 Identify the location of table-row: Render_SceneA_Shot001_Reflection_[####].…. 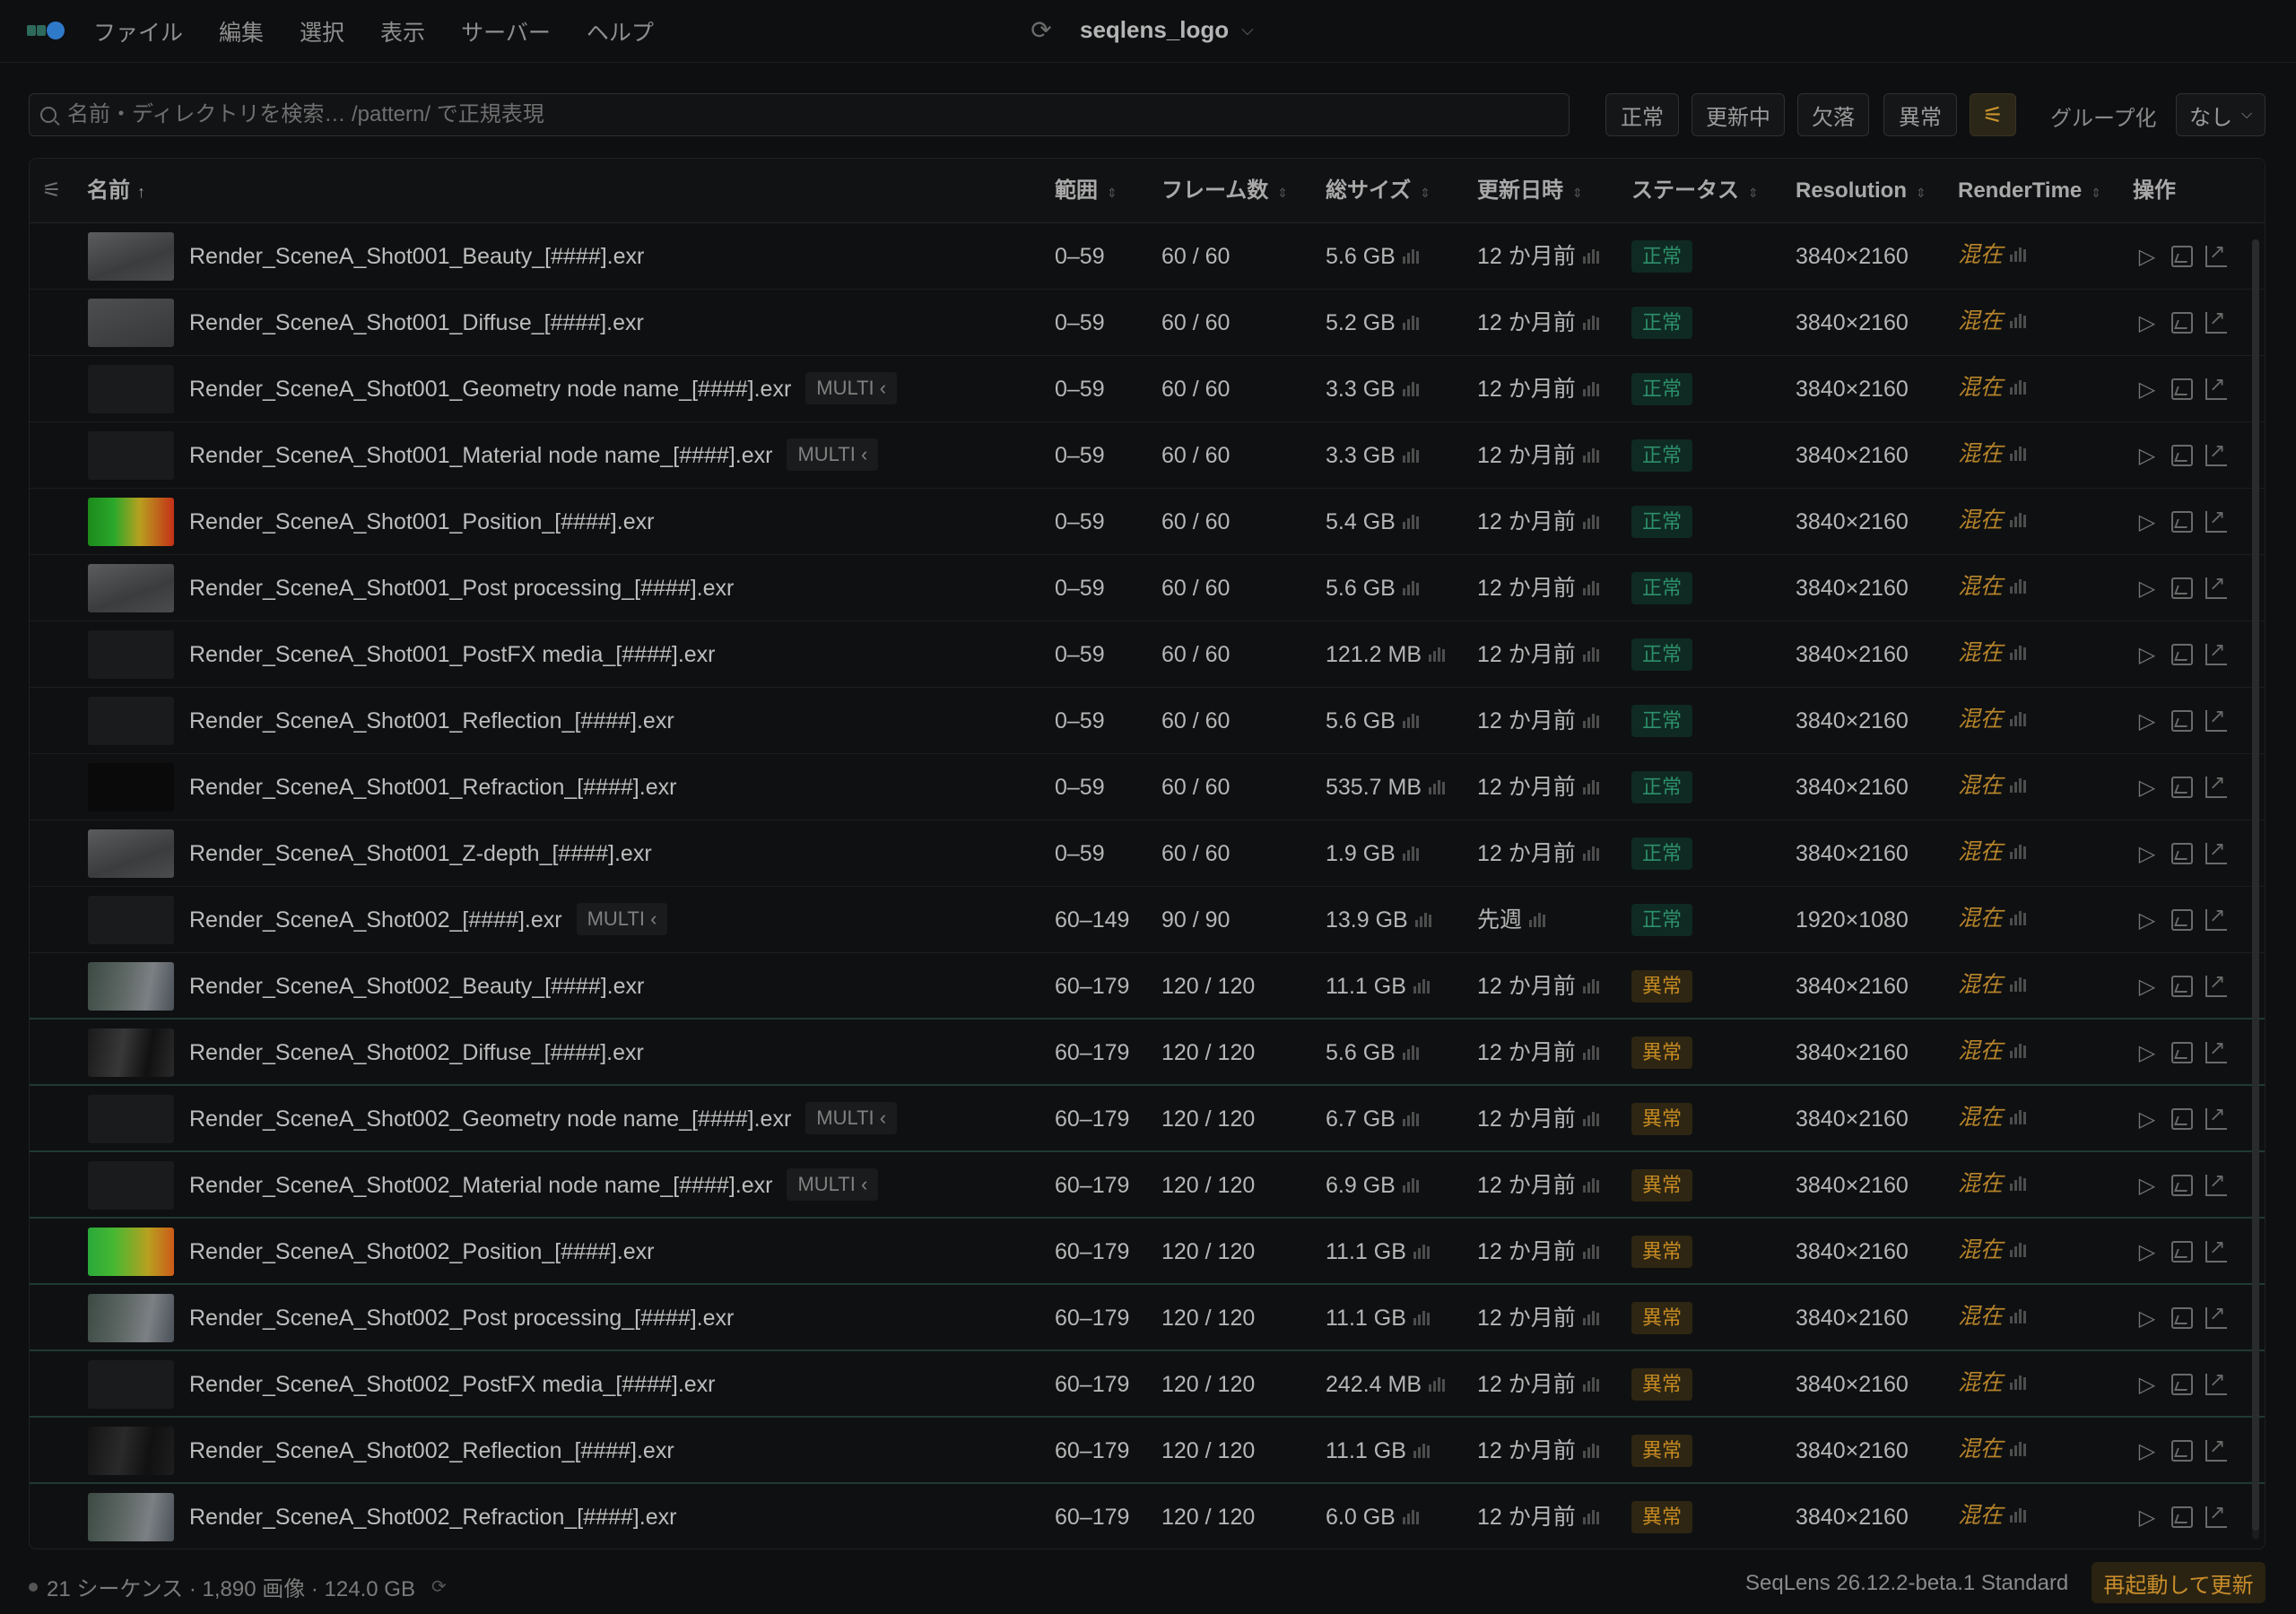
(1147, 721).